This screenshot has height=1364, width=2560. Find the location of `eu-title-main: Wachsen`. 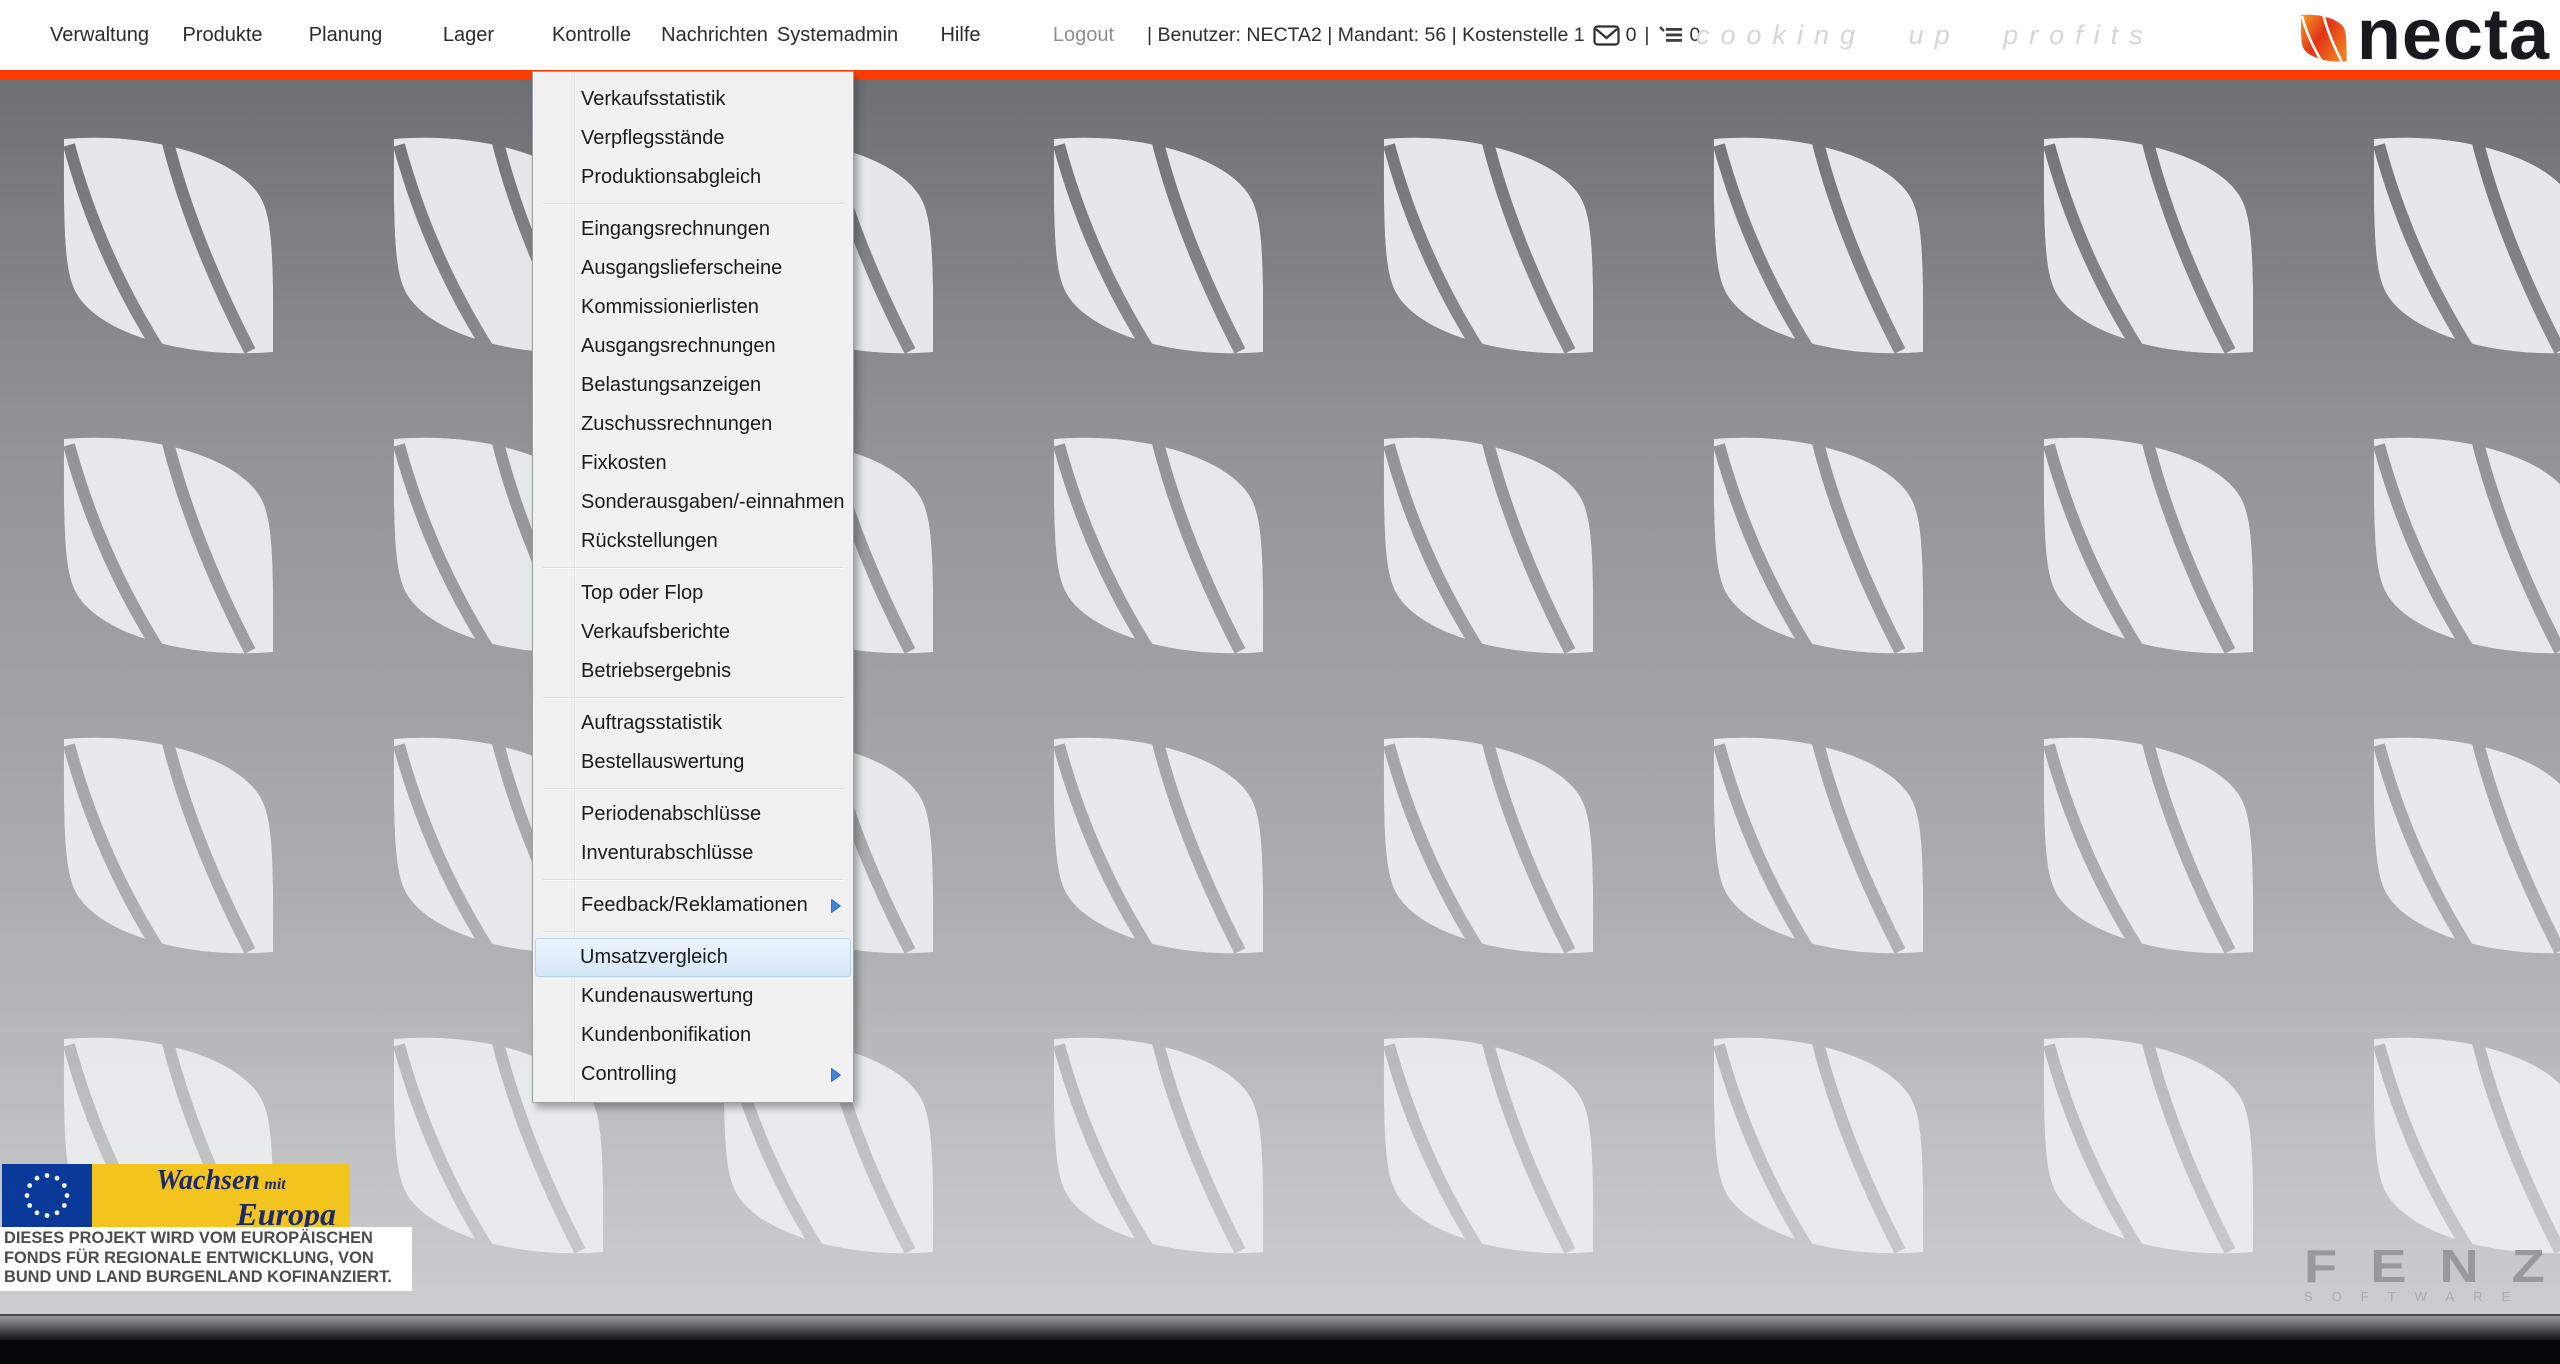

eu-title-main: Wachsen is located at coordinates (208, 1180).